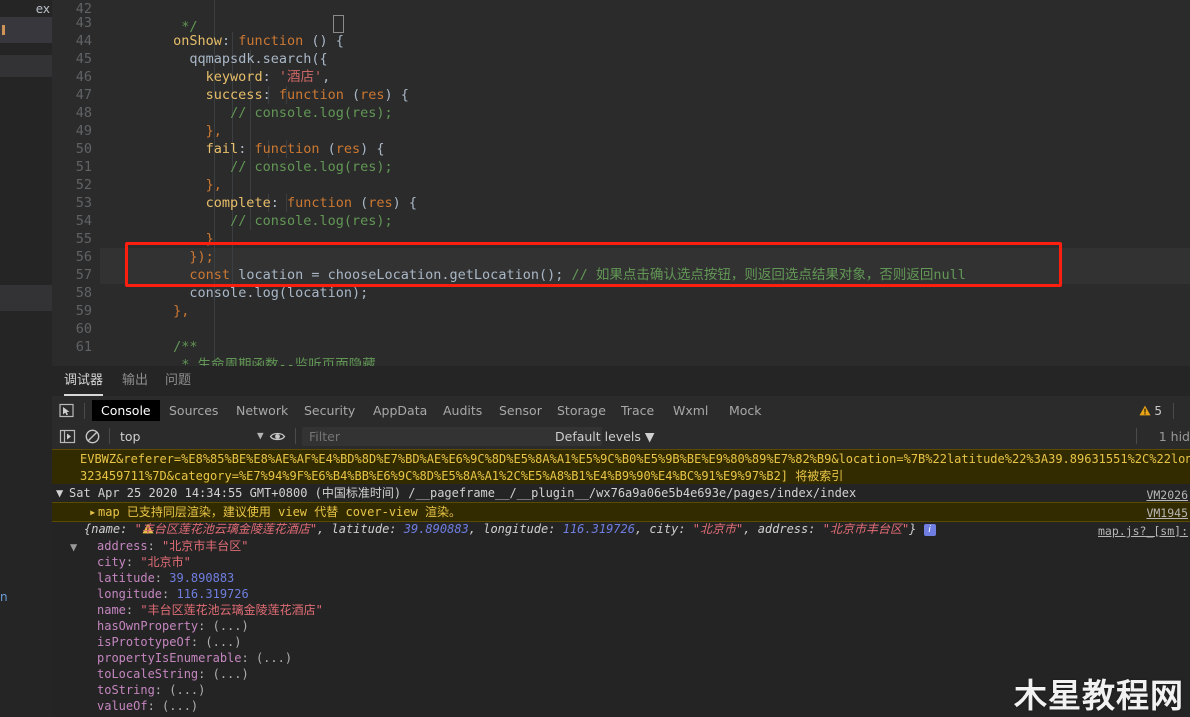 The width and height of the screenshot is (1190, 717). I want to click on line-number: 58, so click(83, 293).